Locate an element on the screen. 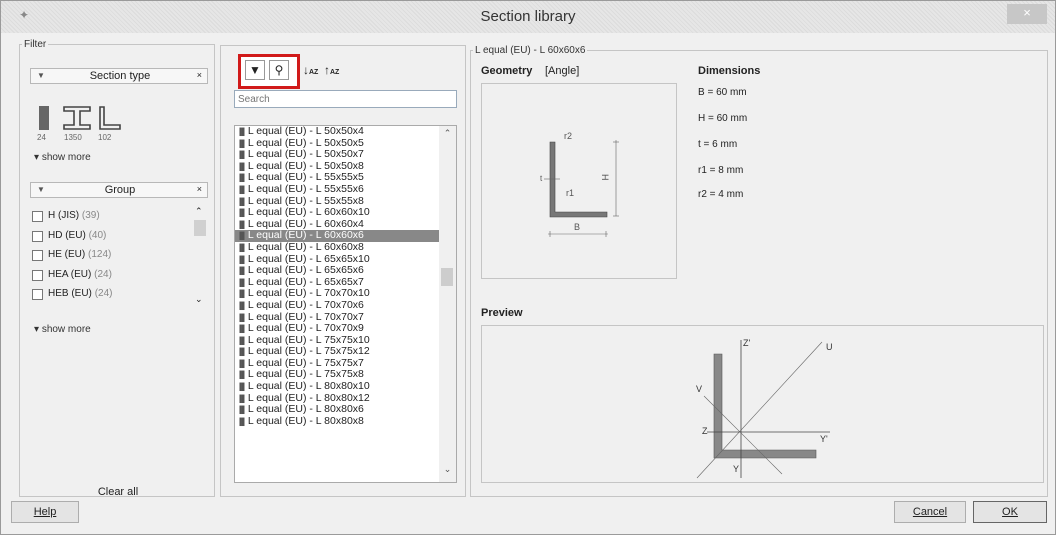  cancel-button: Cancel is located at coordinates (930, 512).